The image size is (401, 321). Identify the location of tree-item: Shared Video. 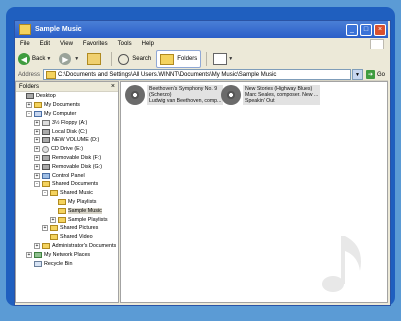
(67, 237).